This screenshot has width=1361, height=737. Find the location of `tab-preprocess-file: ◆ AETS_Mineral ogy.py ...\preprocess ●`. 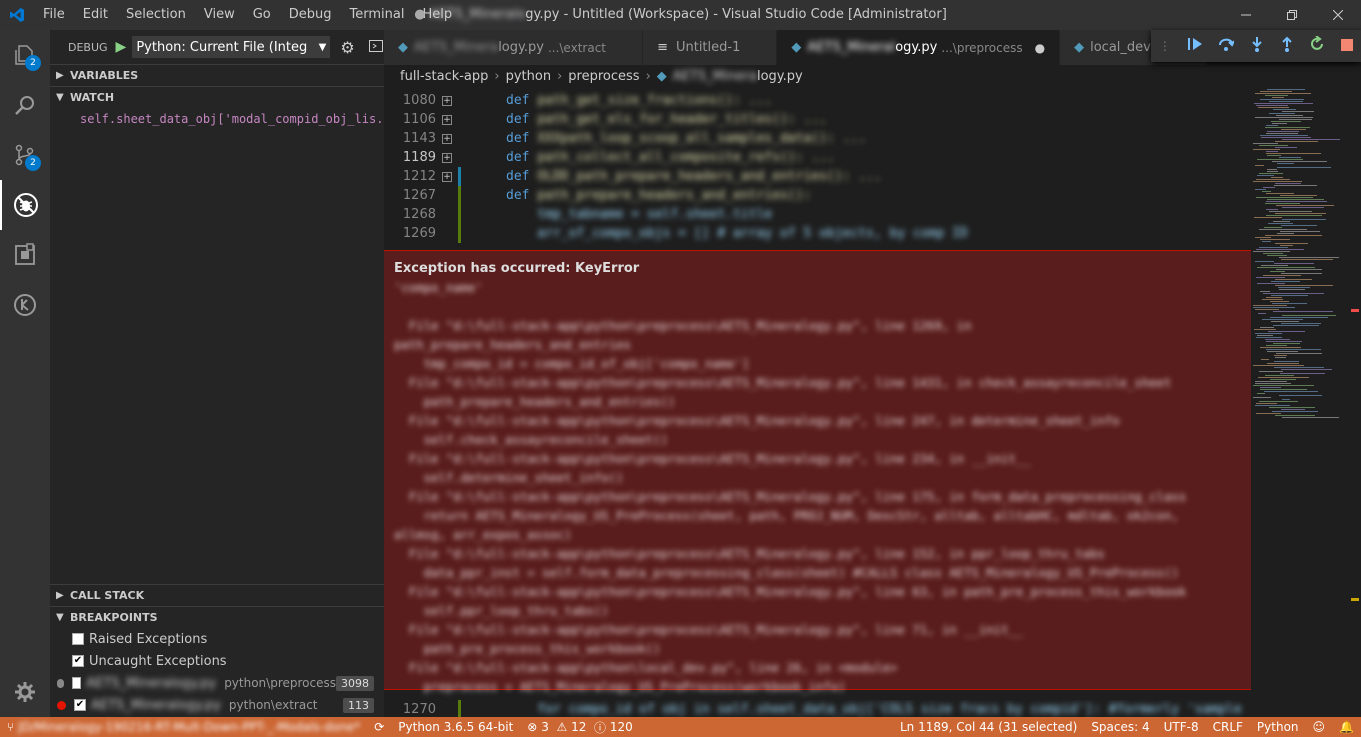

tab-preprocess-file: ◆ AETS_Mineral ogy.py ...\preprocess ● is located at coordinates (919, 47).